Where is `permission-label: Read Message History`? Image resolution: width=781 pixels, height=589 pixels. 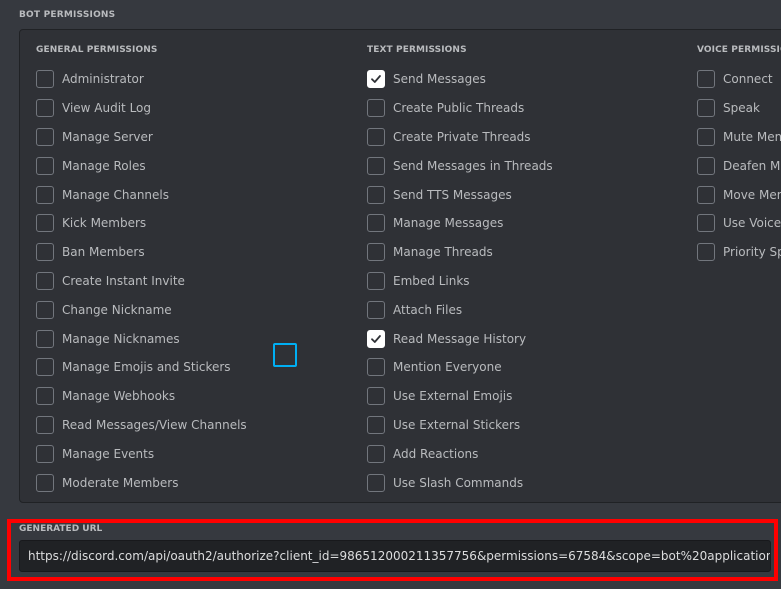
permission-label: Read Message History is located at coordinates (460, 338).